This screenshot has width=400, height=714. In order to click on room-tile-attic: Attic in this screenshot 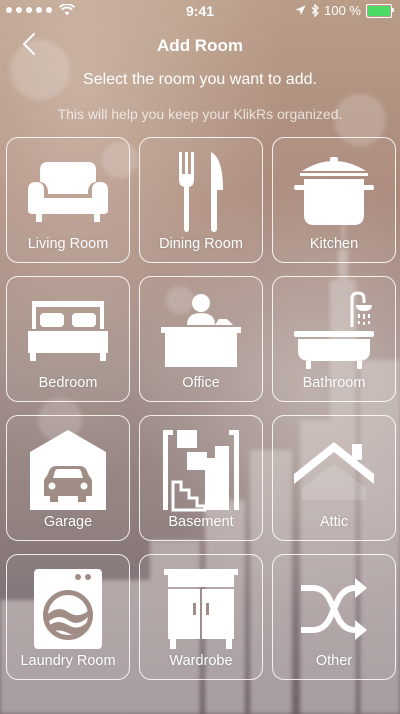, I will do `click(334, 478)`.